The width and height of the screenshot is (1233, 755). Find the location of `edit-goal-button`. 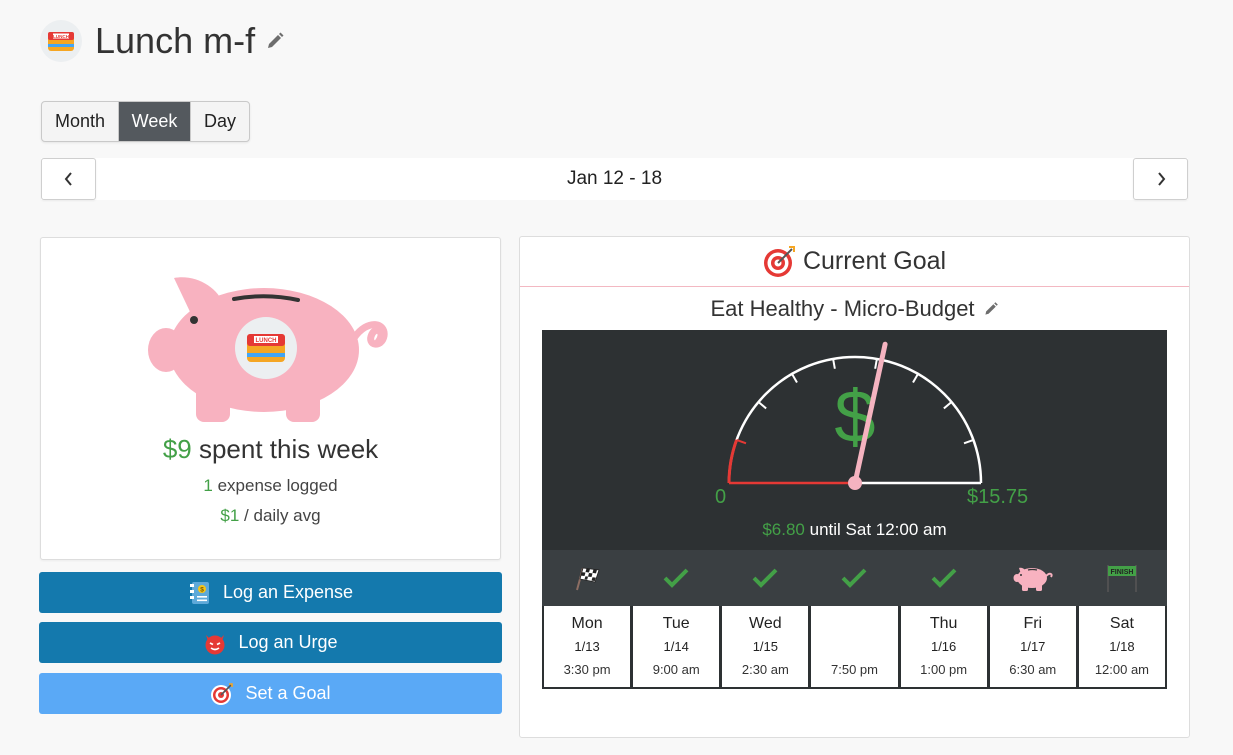

edit-goal-button is located at coordinates (991, 309).